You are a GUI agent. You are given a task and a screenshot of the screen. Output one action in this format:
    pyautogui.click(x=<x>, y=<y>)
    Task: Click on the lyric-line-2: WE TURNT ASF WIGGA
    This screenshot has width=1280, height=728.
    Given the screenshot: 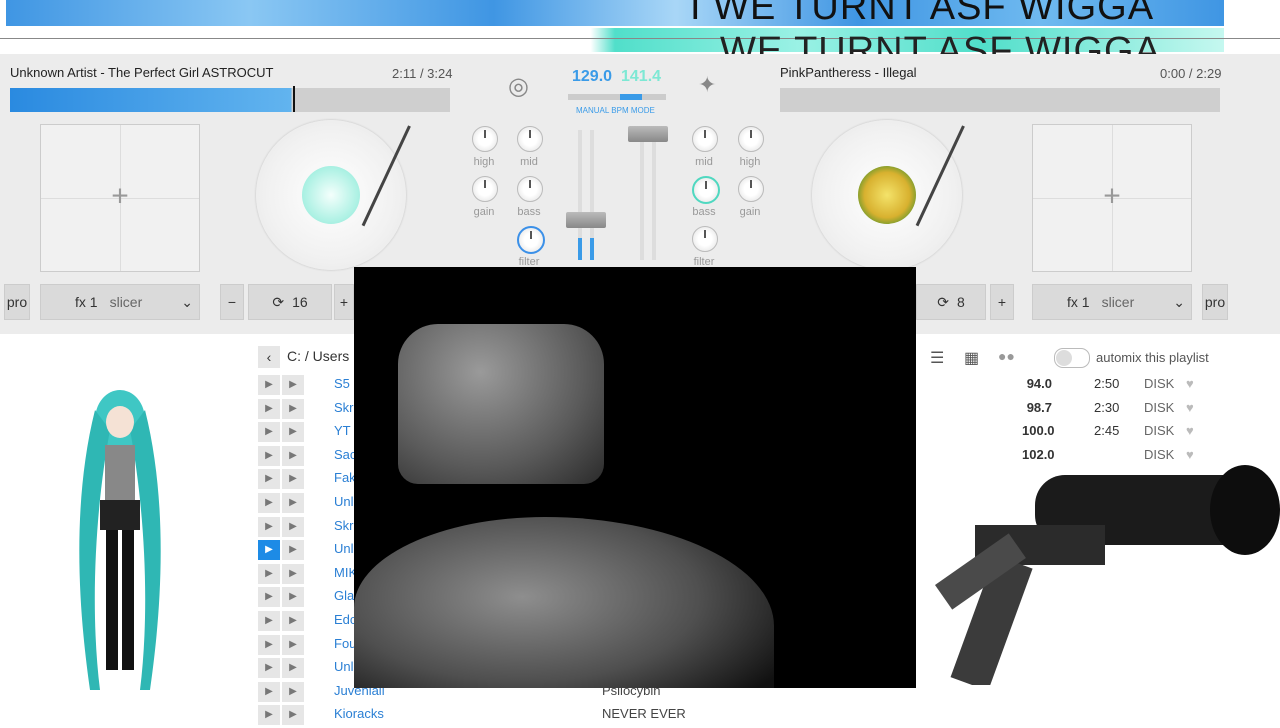 What is the action you would take?
    pyautogui.click(x=940, y=42)
    